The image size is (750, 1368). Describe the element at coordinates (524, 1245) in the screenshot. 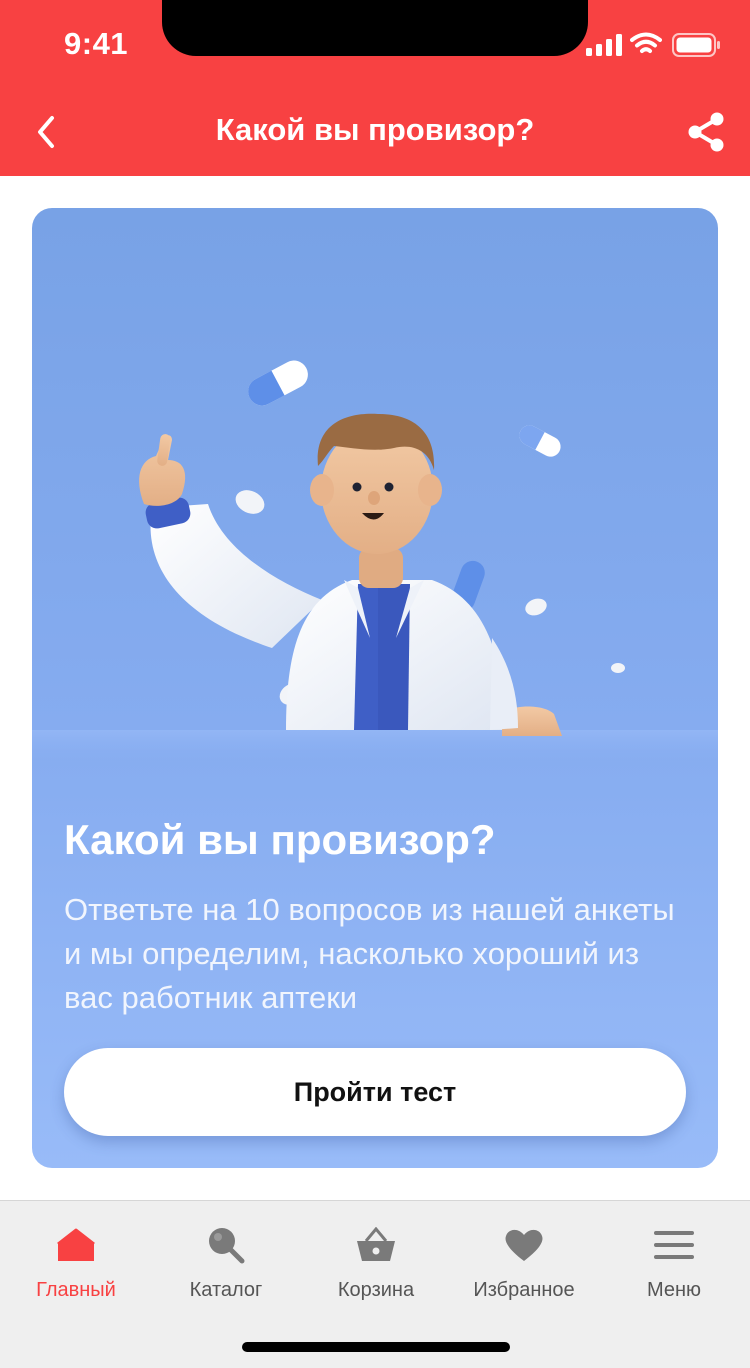

I see `heart-icon` at that location.